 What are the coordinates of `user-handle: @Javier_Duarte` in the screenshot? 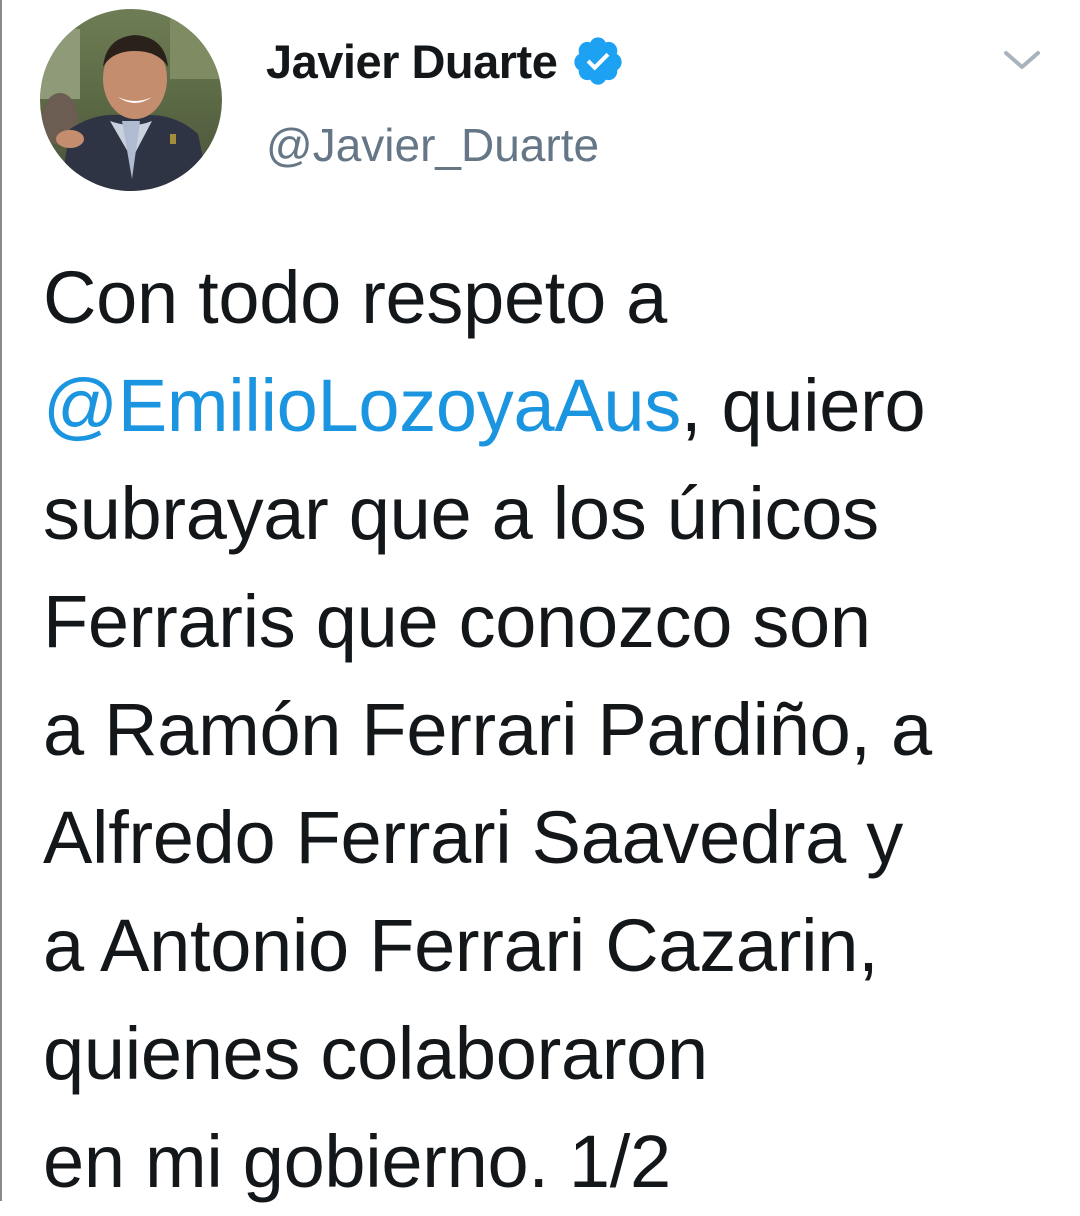 It's located at (432, 145).